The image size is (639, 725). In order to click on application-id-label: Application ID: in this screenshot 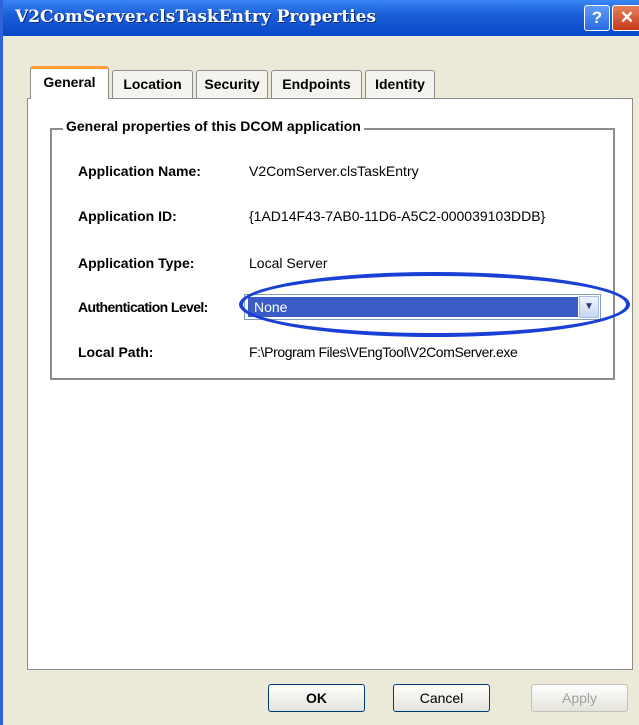, I will do `click(127, 216)`.